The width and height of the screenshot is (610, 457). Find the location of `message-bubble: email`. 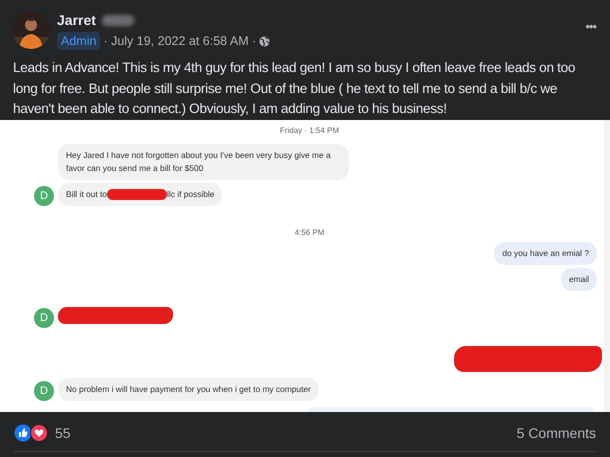

message-bubble: email is located at coordinates (578, 279).